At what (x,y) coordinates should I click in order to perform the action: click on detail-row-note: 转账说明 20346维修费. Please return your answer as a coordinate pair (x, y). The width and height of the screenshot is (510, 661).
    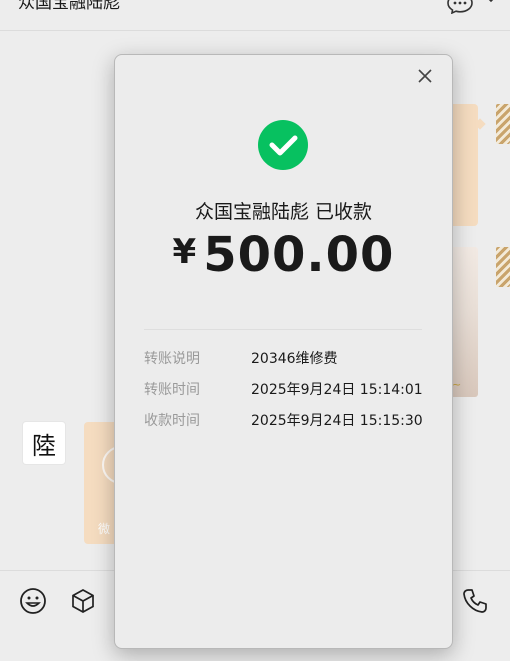
    Looking at the image, I should click on (289, 358).